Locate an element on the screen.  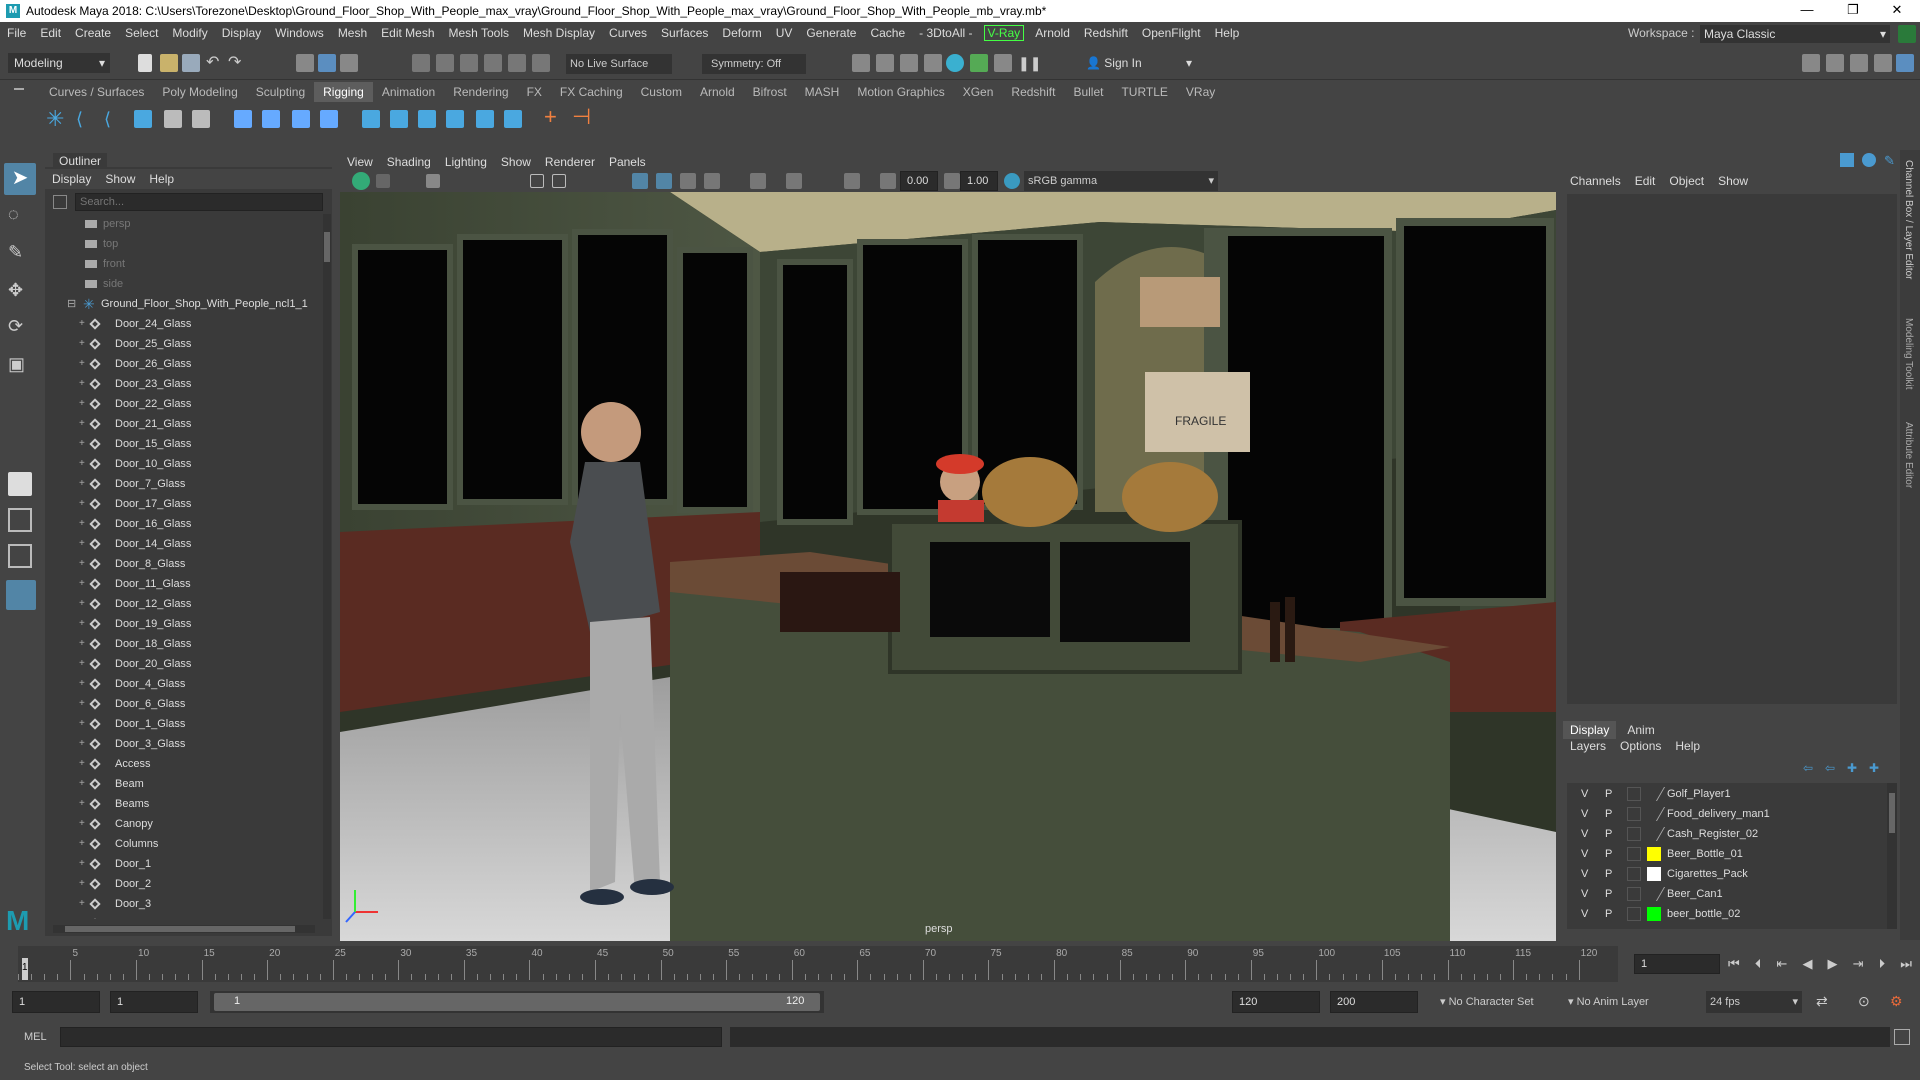
layer-row: V P Golf_Player1 is located at coordinates (1730, 795).